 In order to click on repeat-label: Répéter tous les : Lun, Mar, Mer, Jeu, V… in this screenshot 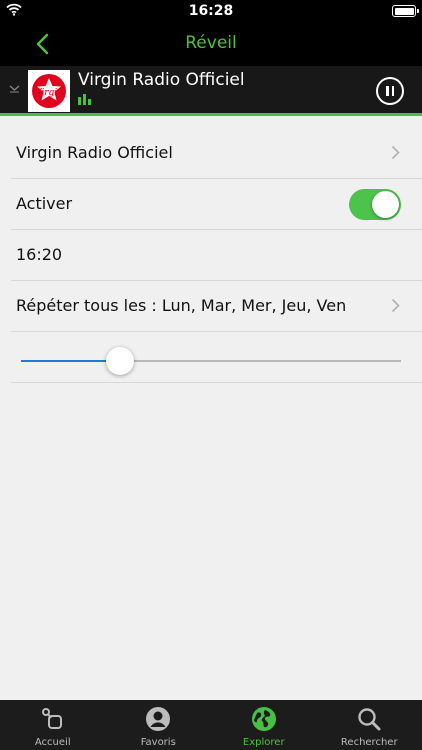, I will do `click(181, 305)`.